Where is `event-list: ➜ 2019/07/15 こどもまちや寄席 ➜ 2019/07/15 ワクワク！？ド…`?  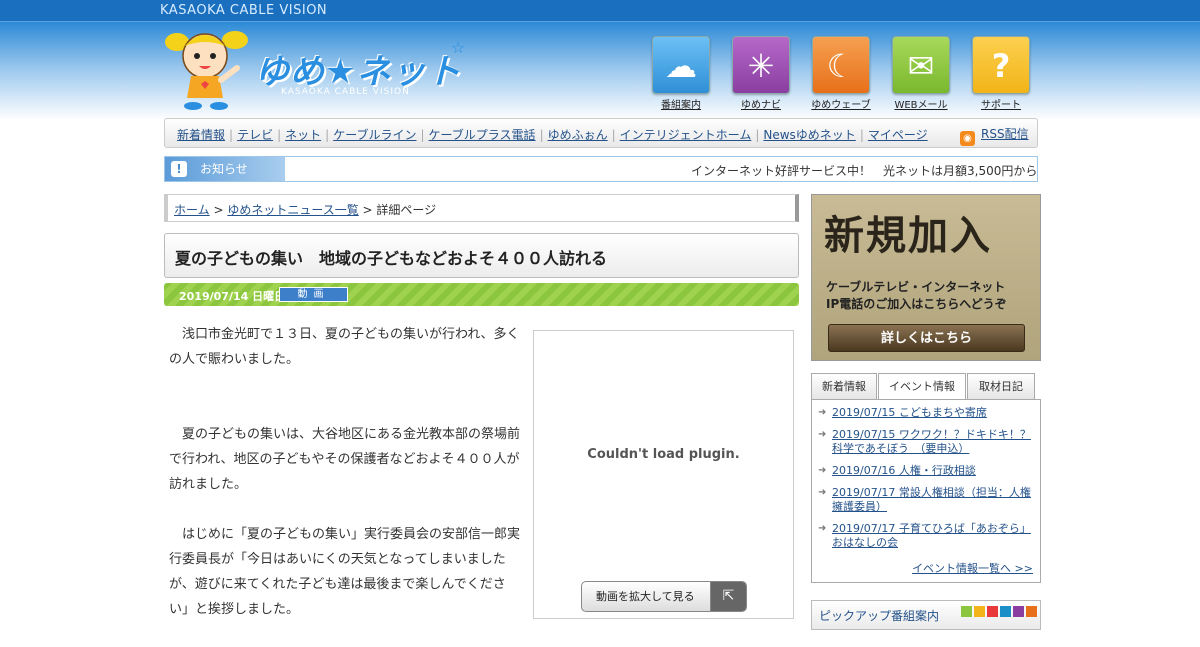 event-list: ➜ 2019/07/15 こどもまちや寄席 ➜ 2019/07/15 ワクワク！？ド… is located at coordinates (926, 491).